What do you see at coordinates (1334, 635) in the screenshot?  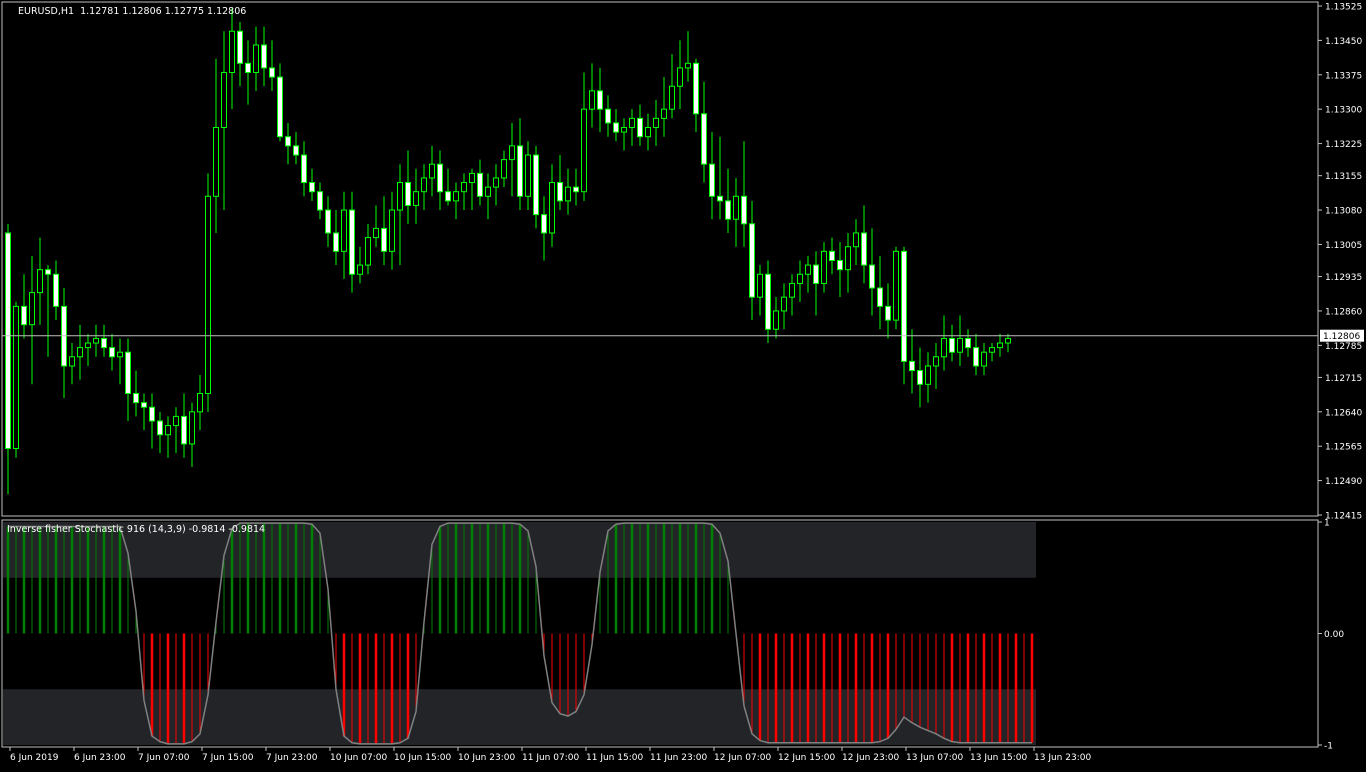 I see `indicator-tick-label: 0.00` at bounding box center [1334, 635].